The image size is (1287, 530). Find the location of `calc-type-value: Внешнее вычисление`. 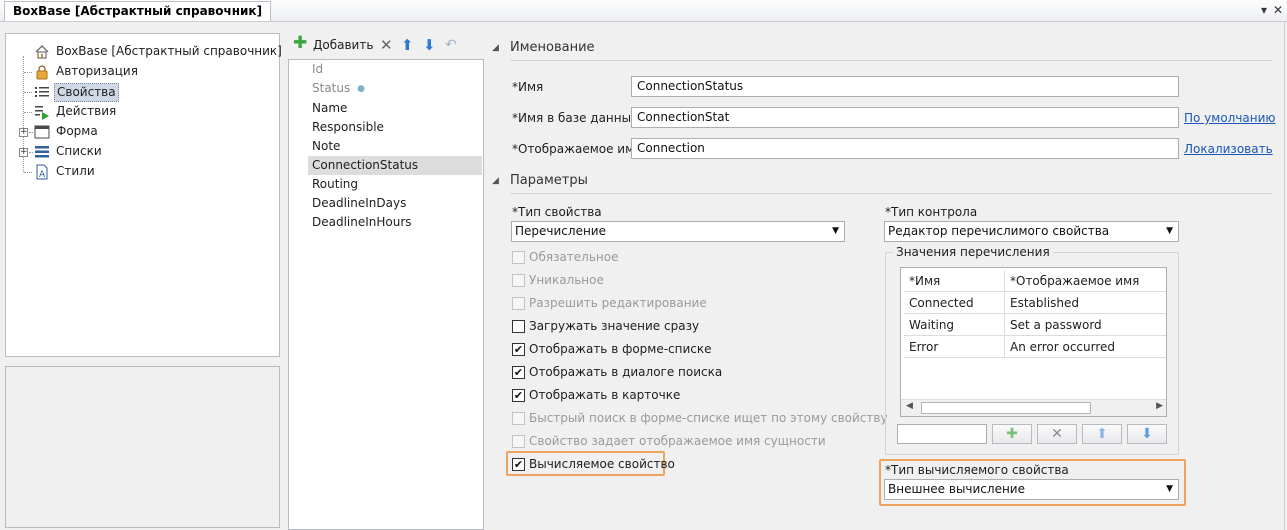

calc-type-value: Внешнее вычисление is located at coordinates (956, 489).